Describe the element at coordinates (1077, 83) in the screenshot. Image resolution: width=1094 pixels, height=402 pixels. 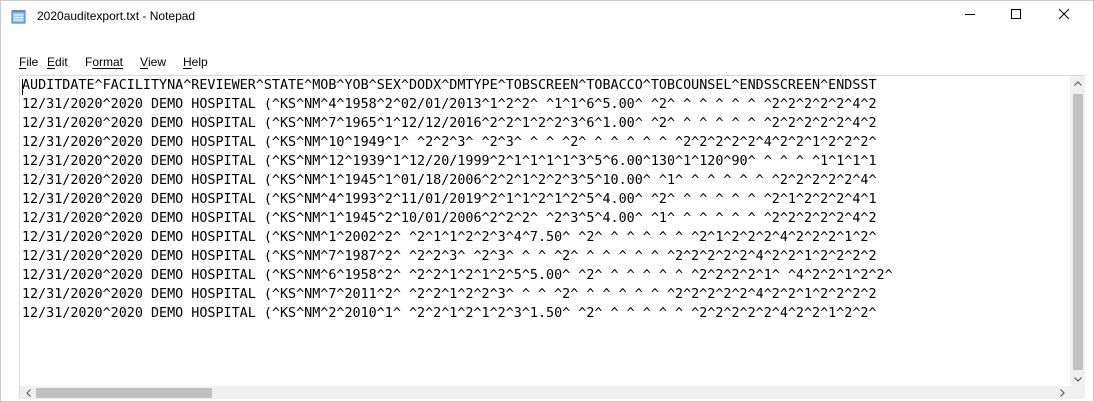
I see `scroll-up-arrow-icon` at that location.